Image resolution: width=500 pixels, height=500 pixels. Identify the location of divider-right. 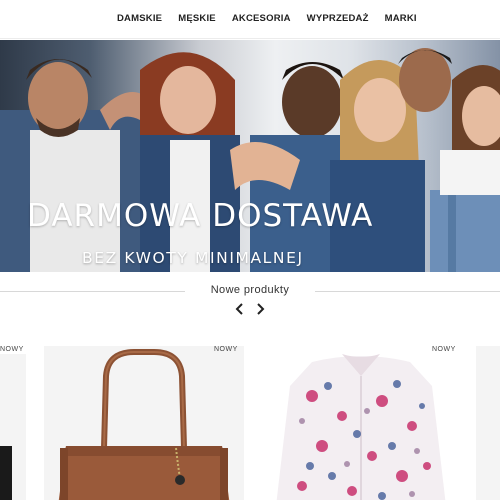
(407, 291).